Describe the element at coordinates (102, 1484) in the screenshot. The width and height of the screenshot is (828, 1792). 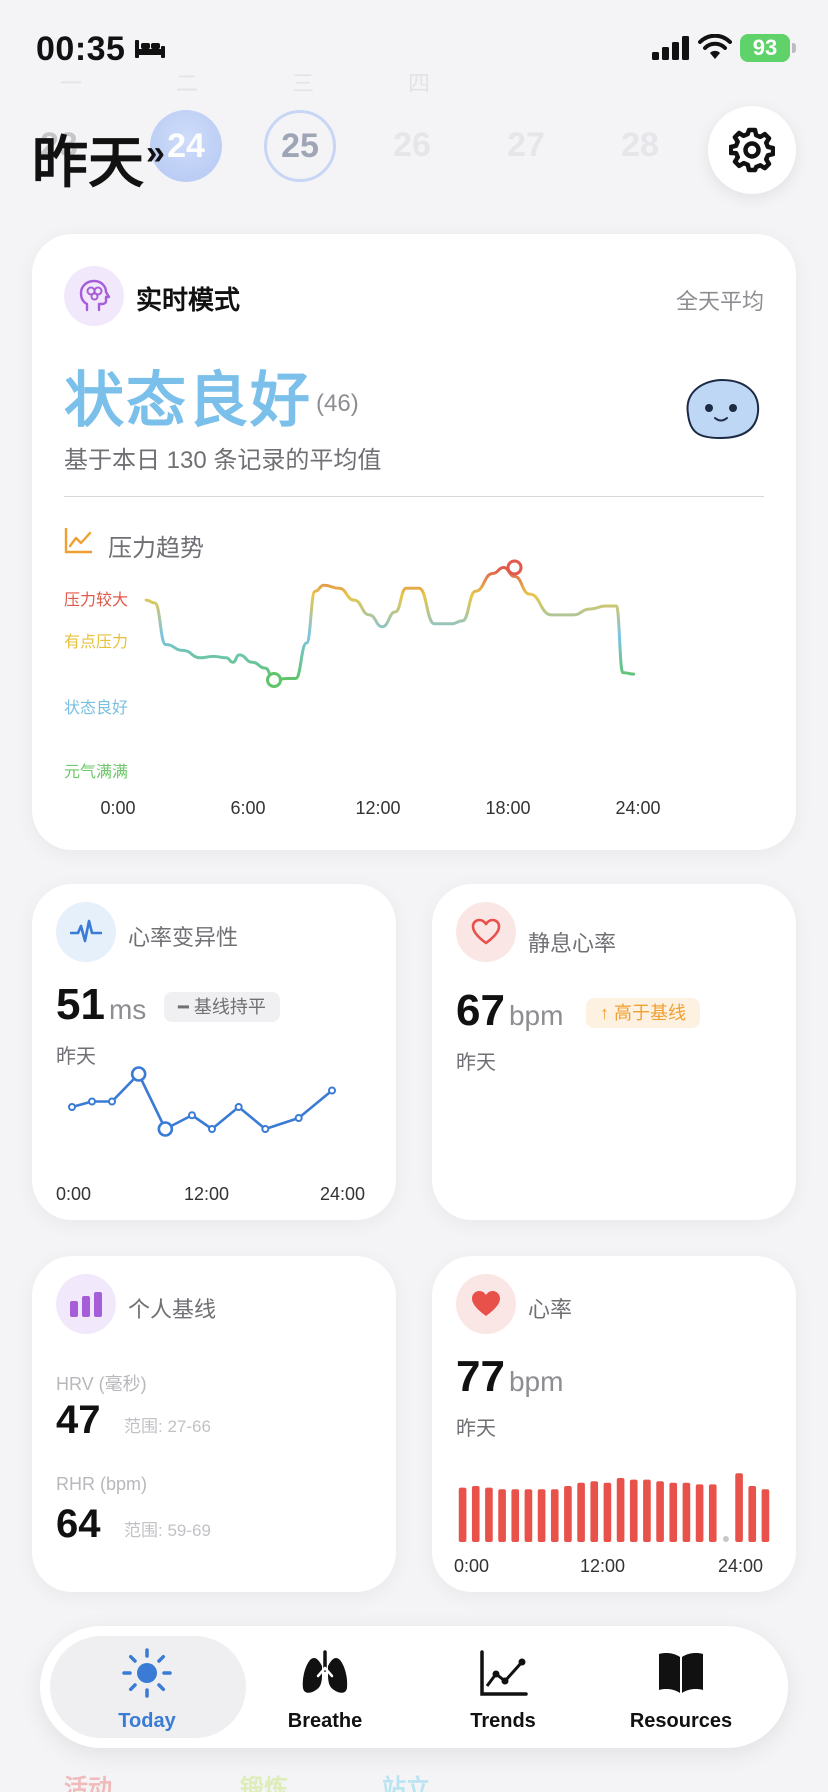
I see `baseline-rhr-label: RHR (bpm)` at that location.